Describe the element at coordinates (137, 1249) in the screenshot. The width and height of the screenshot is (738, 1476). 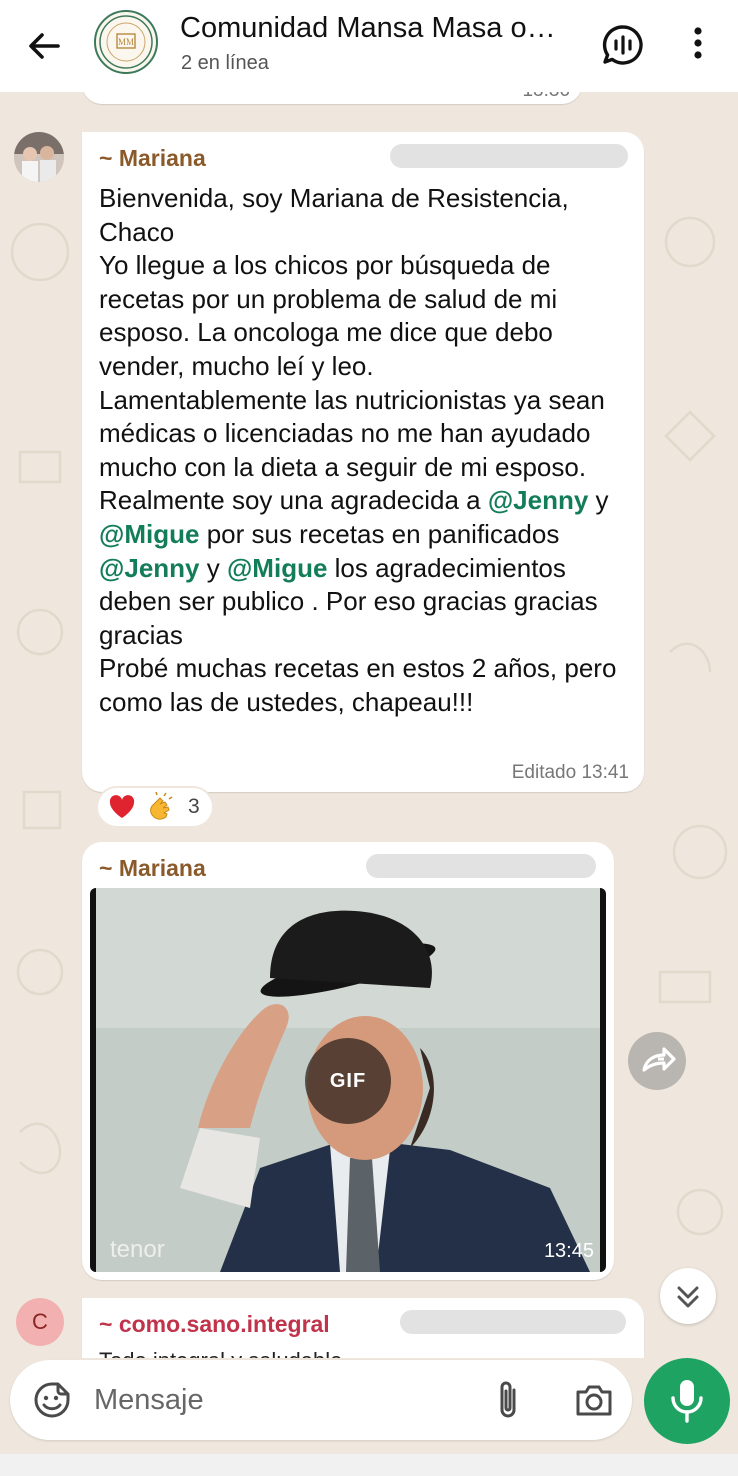
I see `tenor-watermark: tenor` at that location.